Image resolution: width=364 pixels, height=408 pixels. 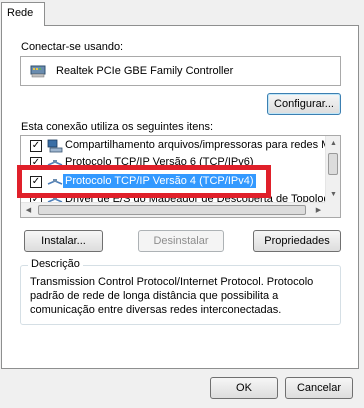 I want to click on adapter-field: Realtek PCIe GBE Family Controller, so click(x=180, y=71).